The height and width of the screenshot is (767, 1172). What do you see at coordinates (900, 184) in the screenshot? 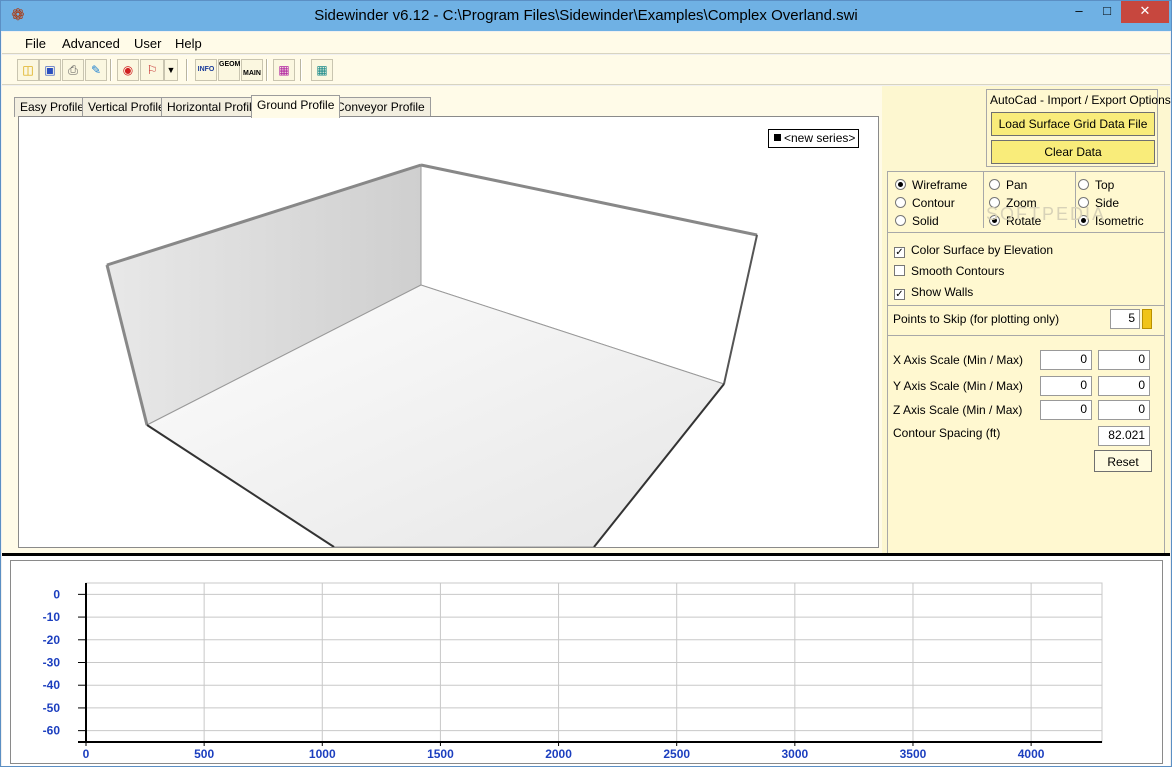
I see `radio-wireframe-indicator` at bounding box center [900, 184].